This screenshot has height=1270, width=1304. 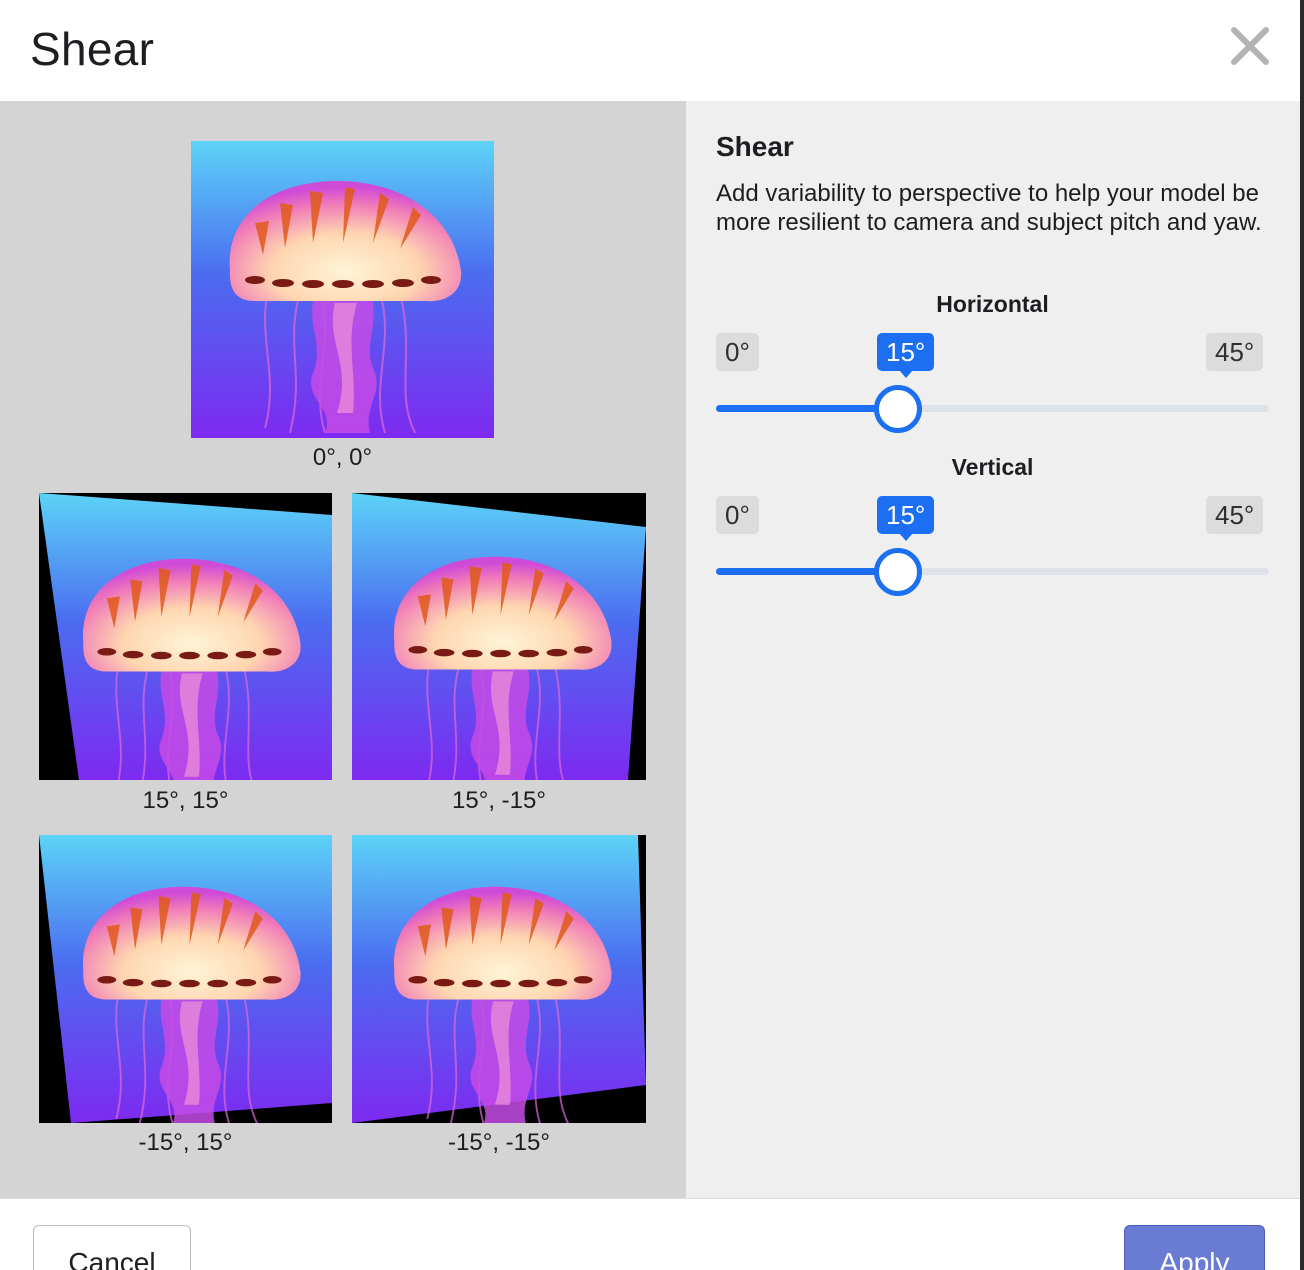 I want to click on dialog-header: Shear, so click(x=650, y=50).